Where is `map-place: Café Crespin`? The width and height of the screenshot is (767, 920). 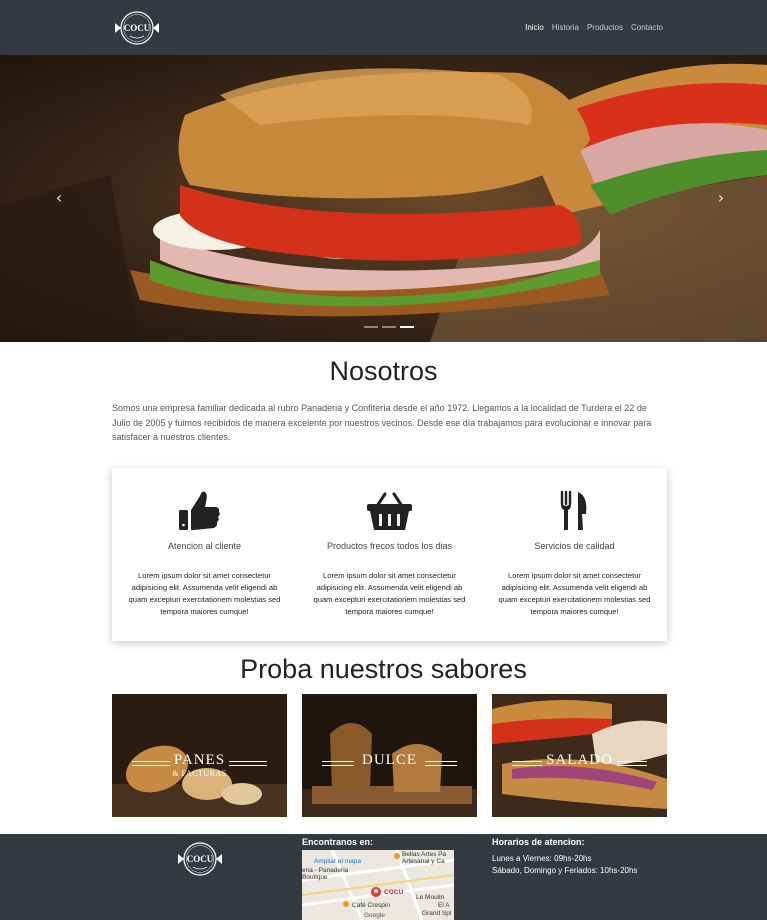 map-place: Café Crespin is located at coordinates (371, 905).